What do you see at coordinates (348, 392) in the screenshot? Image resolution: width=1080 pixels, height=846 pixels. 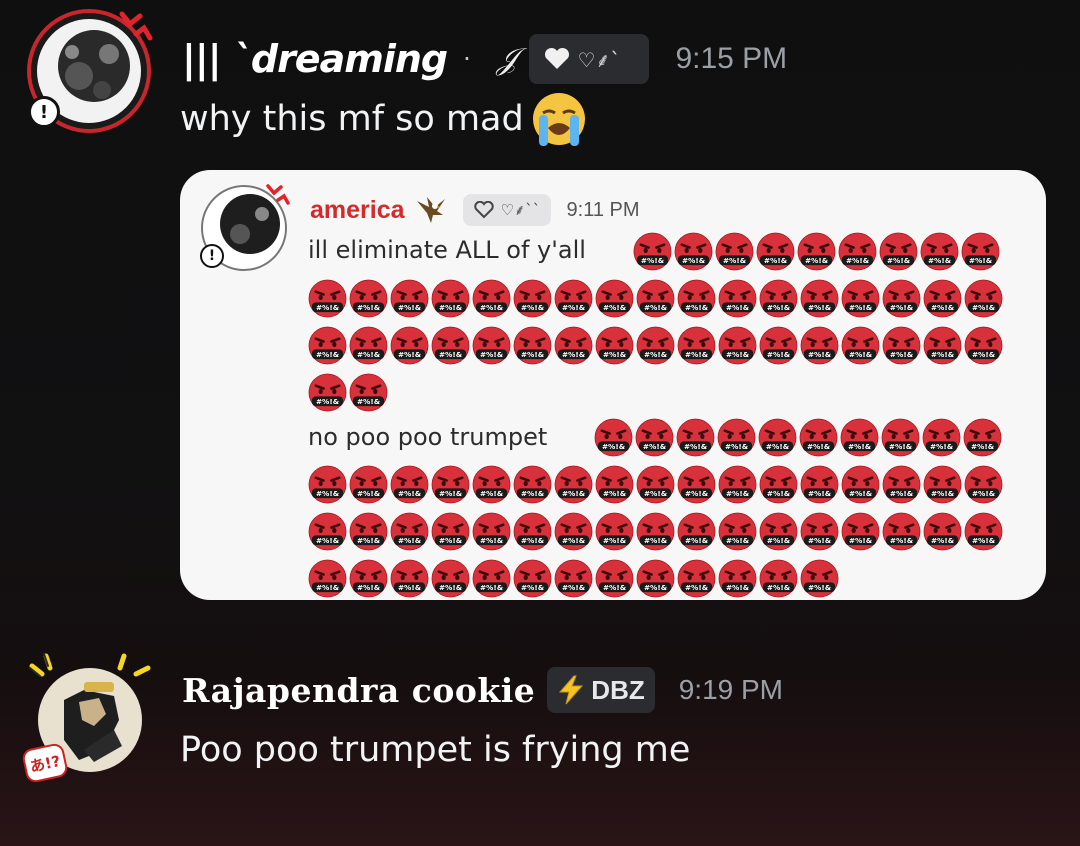 I see `emoji-row: #%!& #%!&` at bounding box center [348, 392].